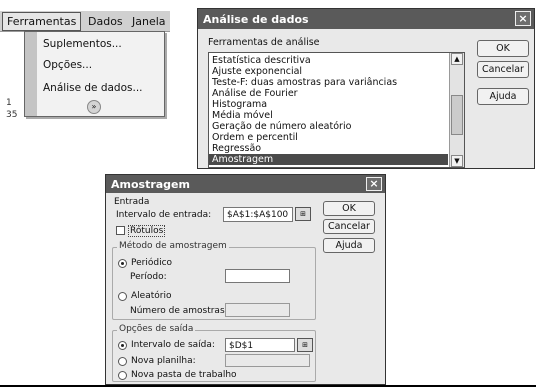 The image size is (536, 392). I want to click on list-item: Ordem e percentil, so click(255, 137).